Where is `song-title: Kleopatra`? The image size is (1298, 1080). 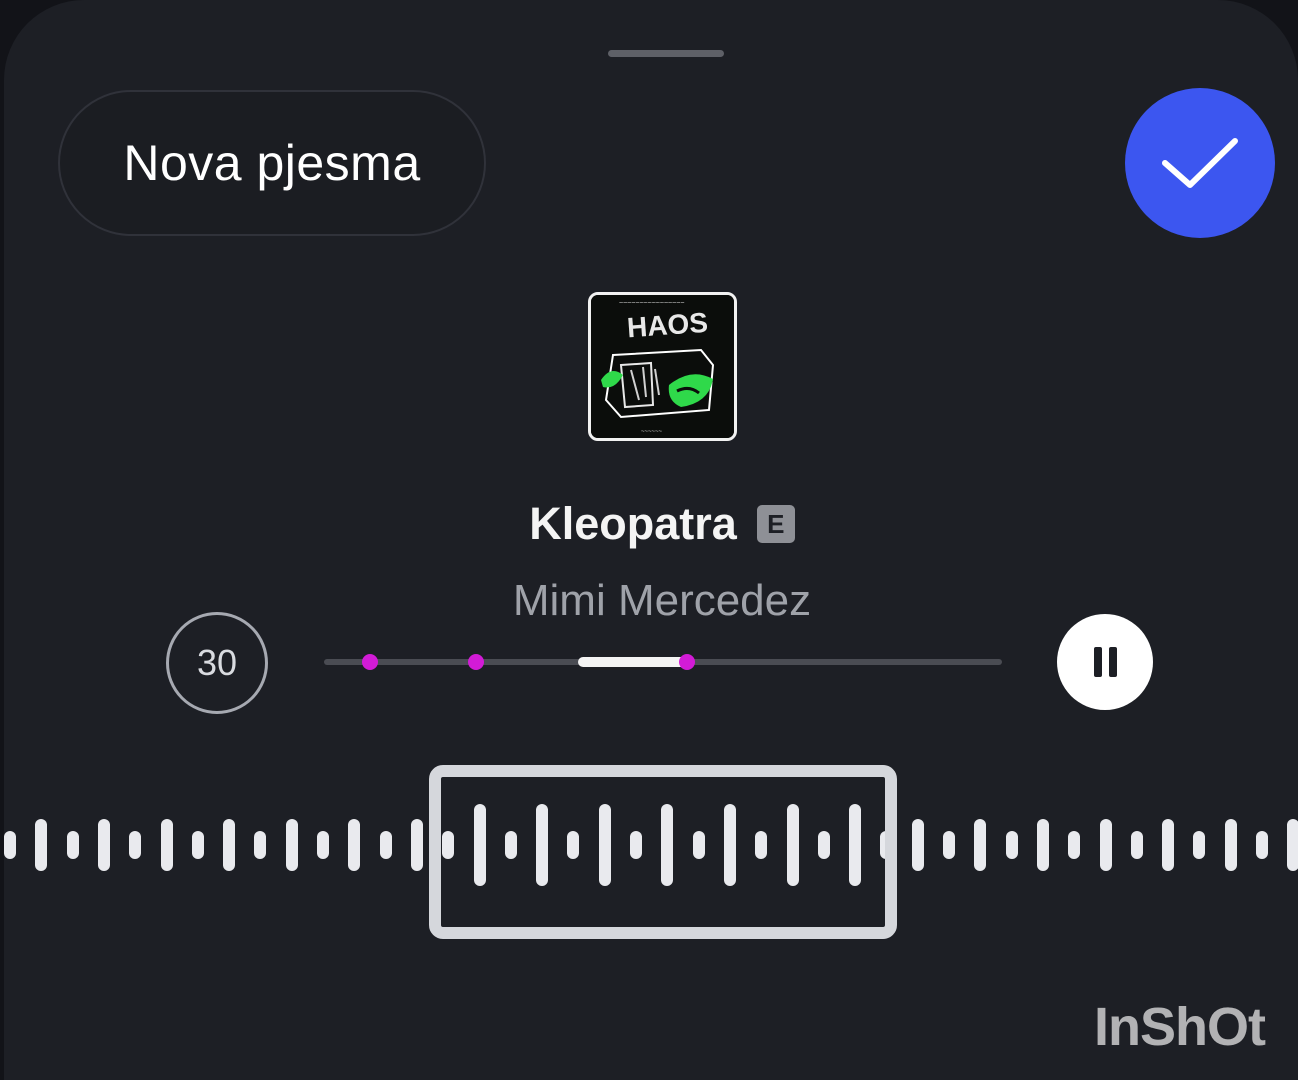 song-title: Kleopatra is located at coordinates (633, 523).